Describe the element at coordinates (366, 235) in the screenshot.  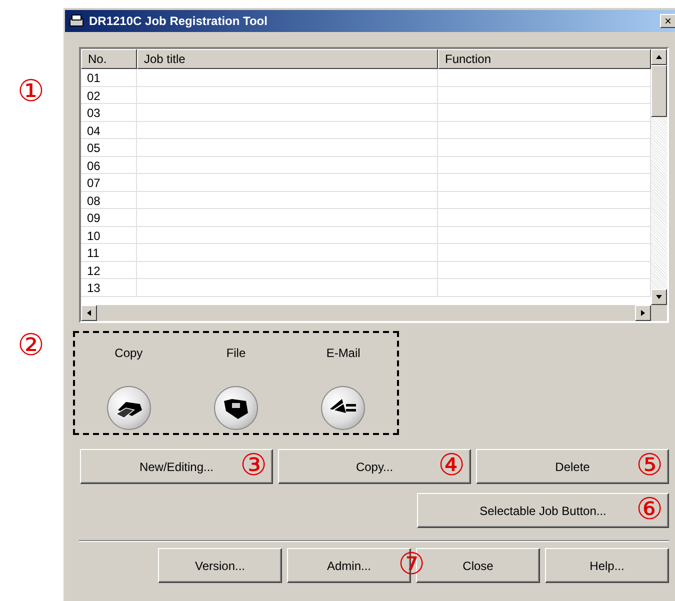
I see `table-row: 10` at that location.